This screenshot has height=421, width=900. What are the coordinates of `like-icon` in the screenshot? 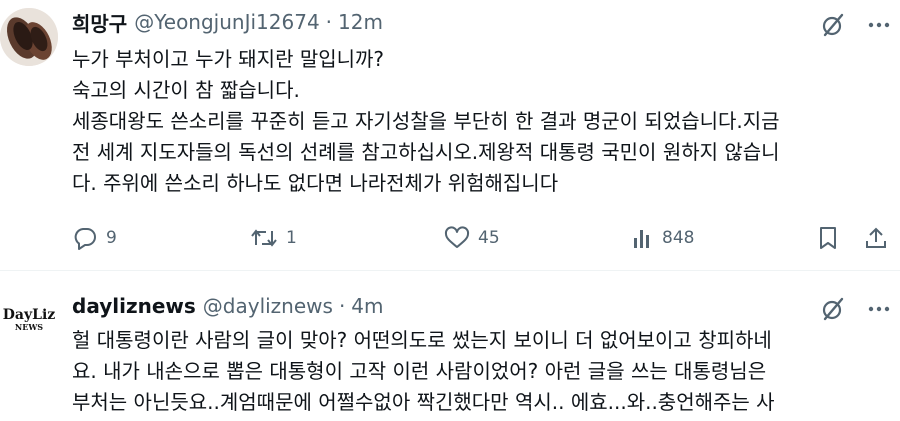 It's located at (457, 238).